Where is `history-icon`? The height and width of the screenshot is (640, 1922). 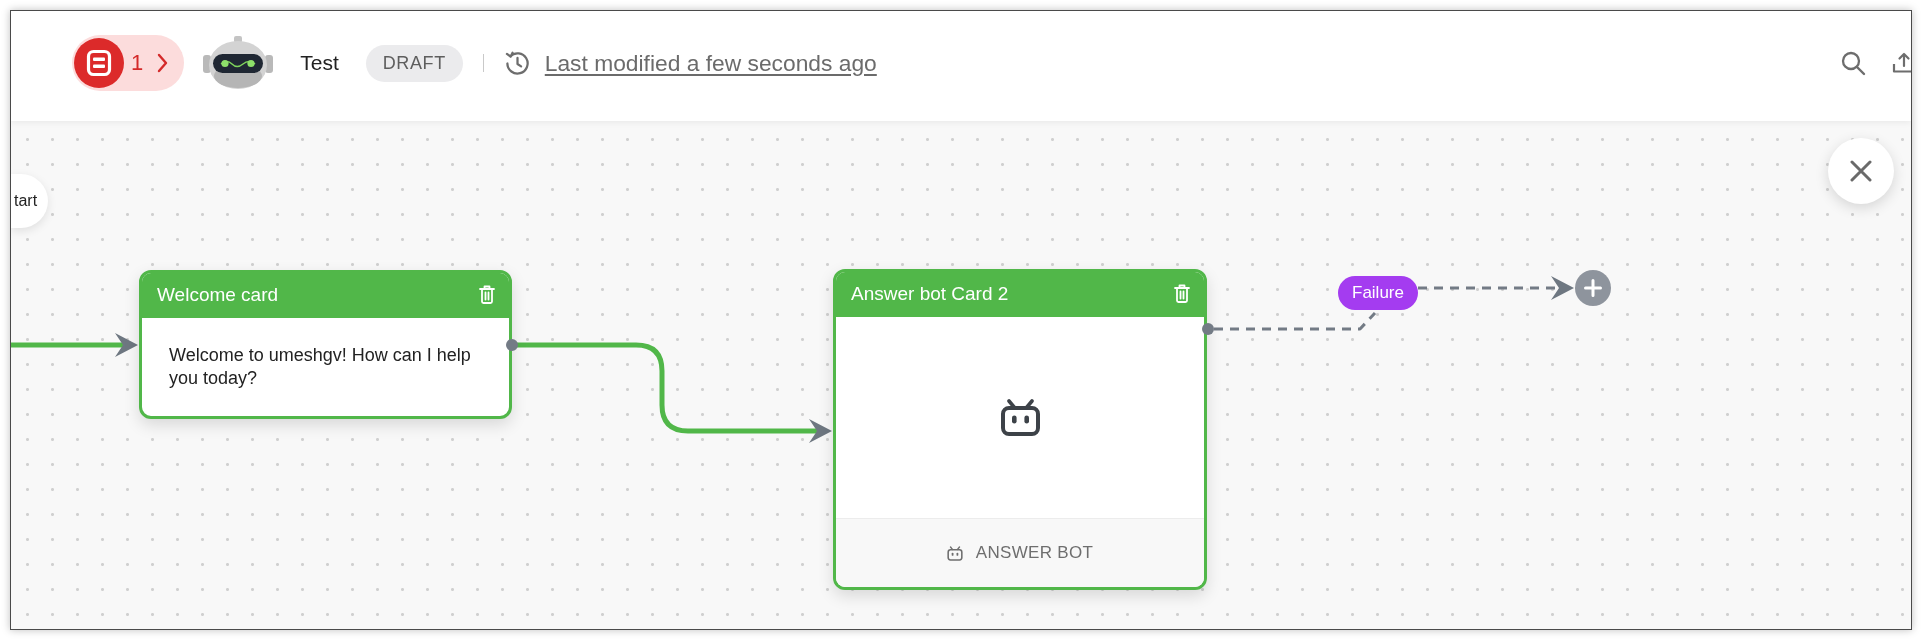
history-icon is located at coordinates (517, 63).